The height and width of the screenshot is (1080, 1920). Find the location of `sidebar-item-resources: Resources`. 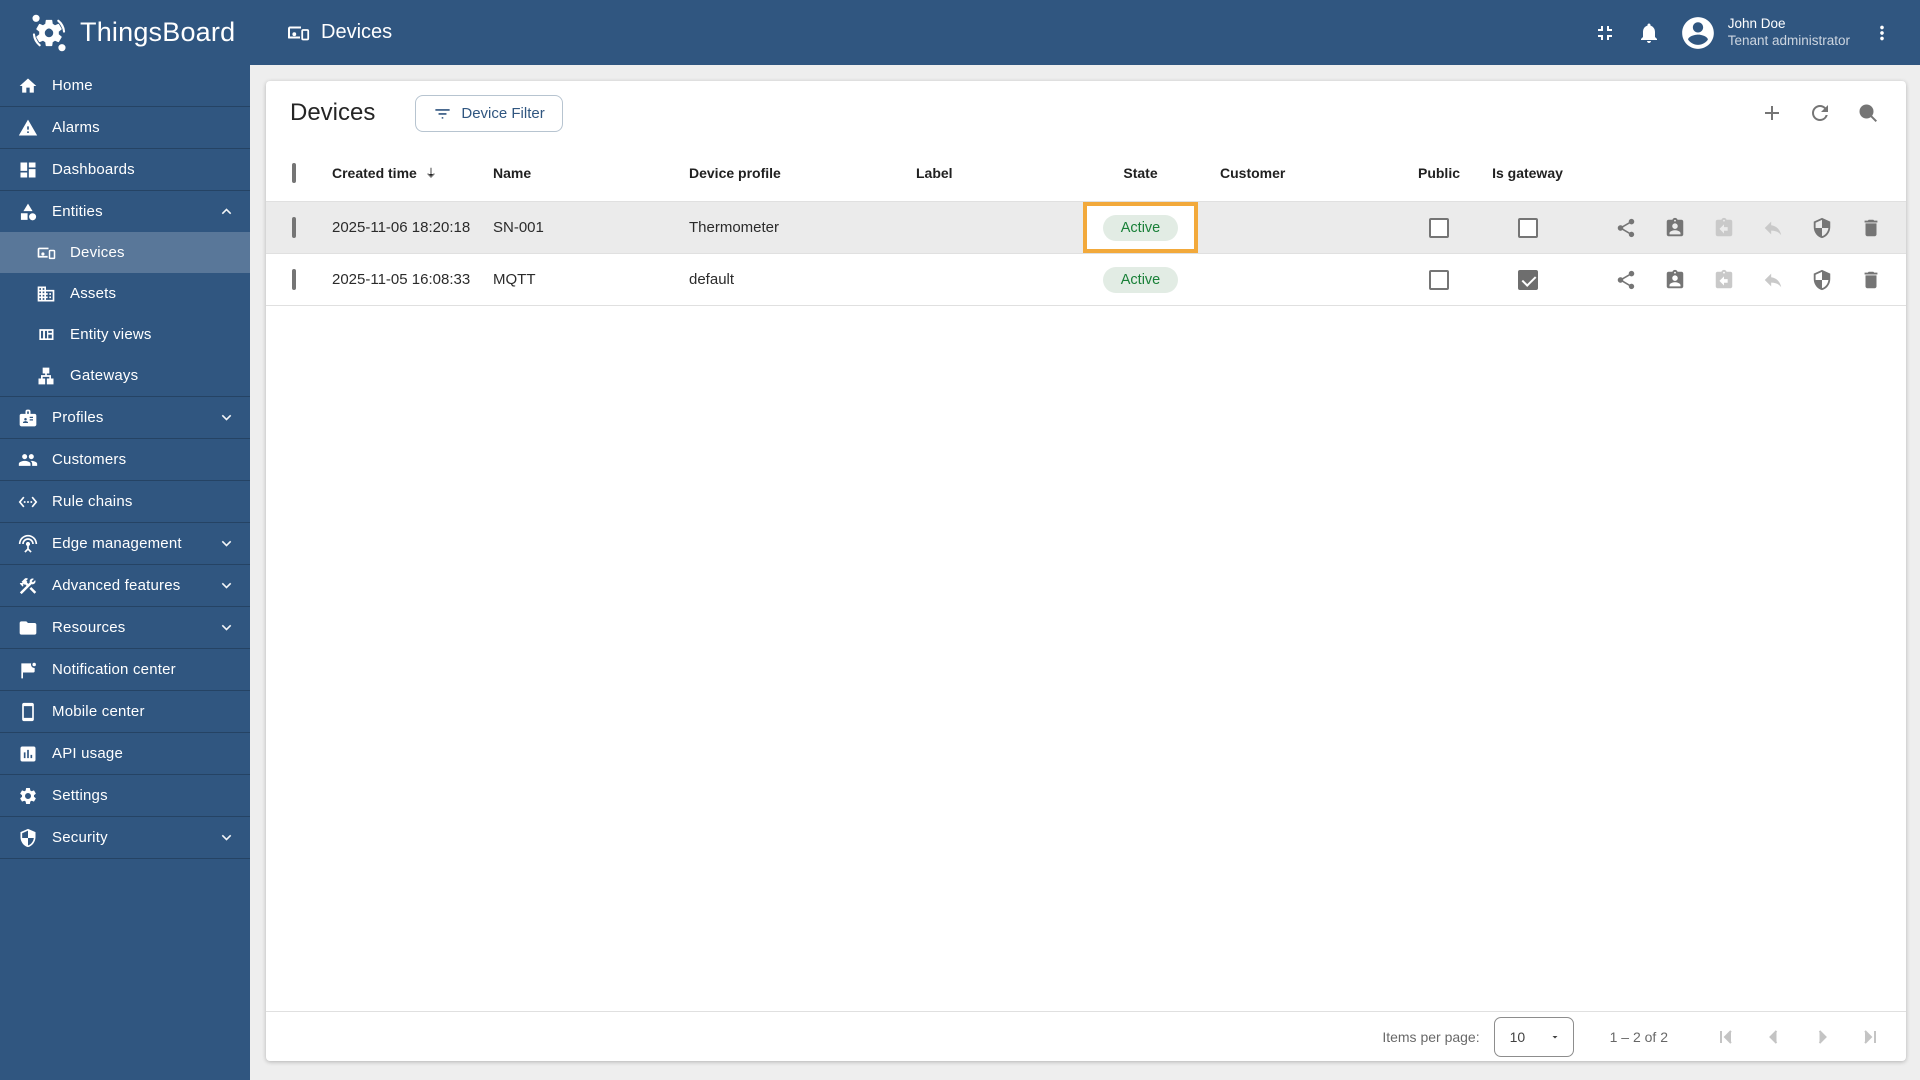

sidebar-item-resources: Resources is located at coordinates (125, 627).